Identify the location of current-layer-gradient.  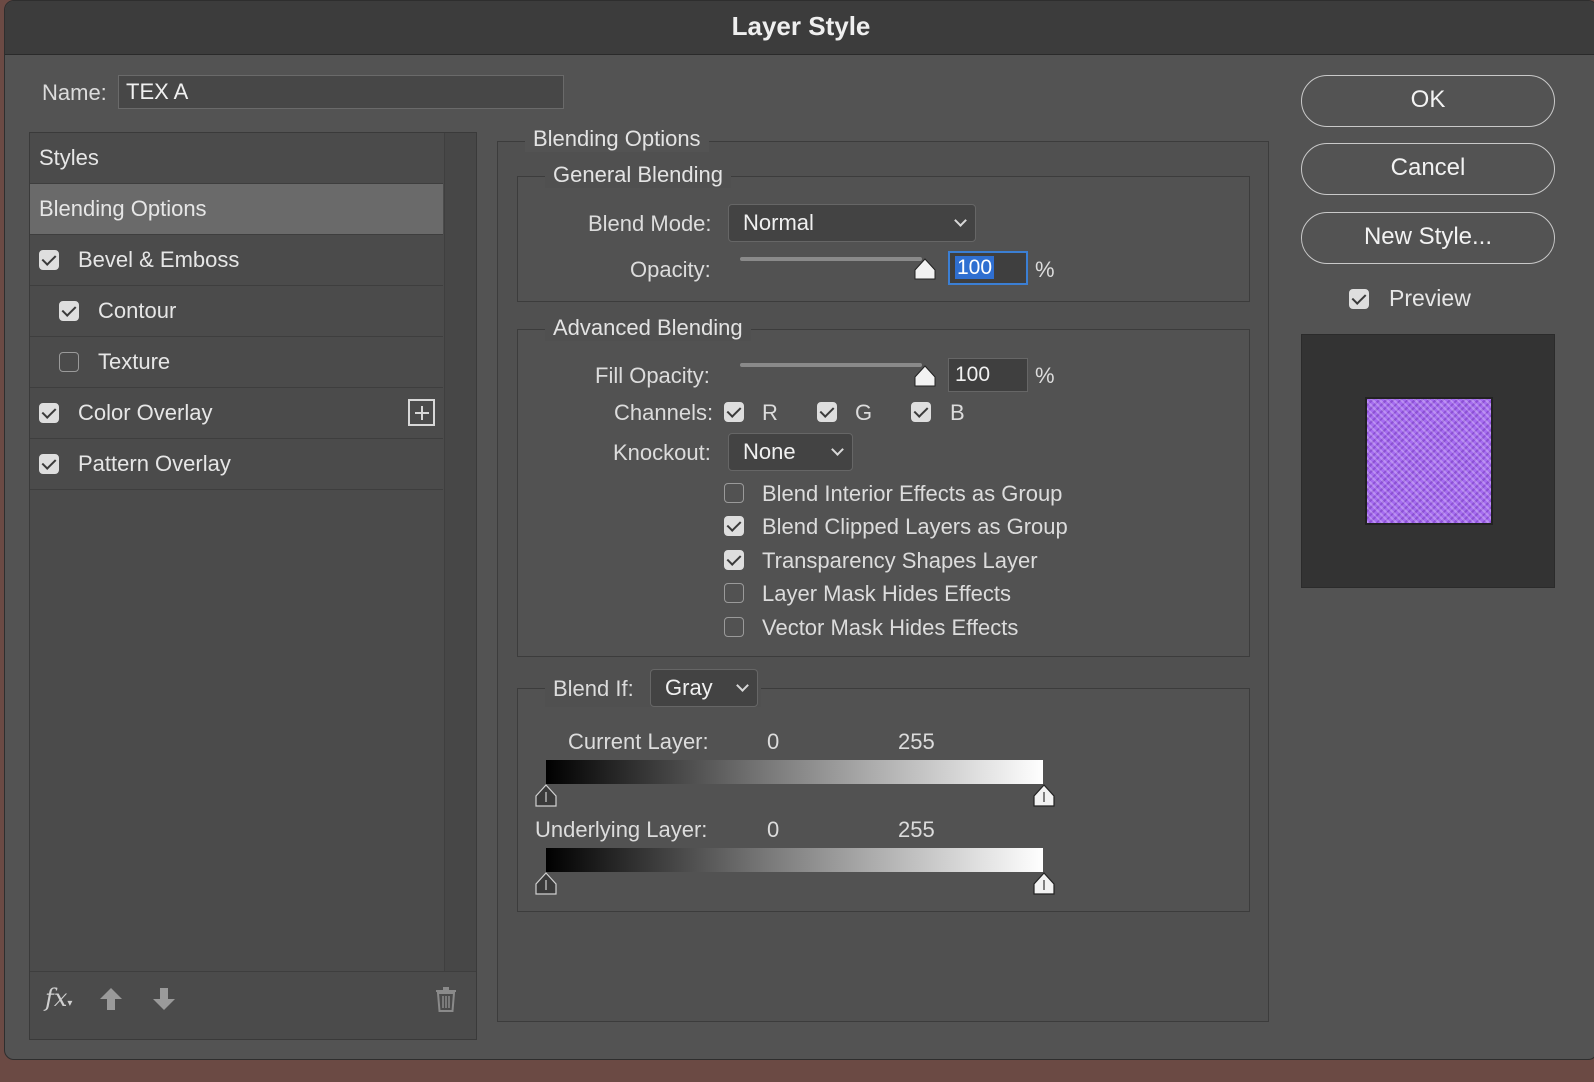
(794, 772).